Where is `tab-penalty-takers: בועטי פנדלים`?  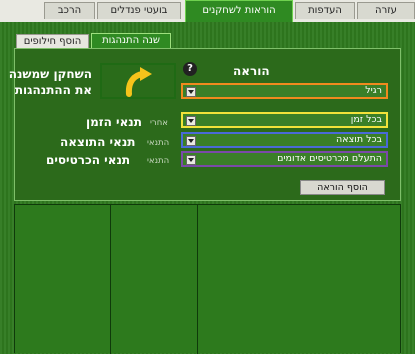
tab-penalty-takers: בועטי פנדלים is located at coordinates (139, 10).